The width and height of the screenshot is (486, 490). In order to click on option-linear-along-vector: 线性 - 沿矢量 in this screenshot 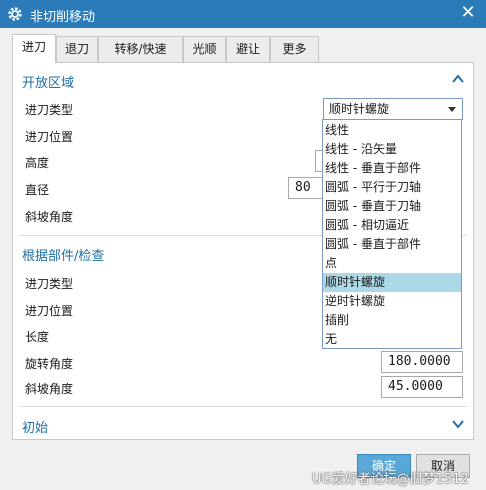, I will do `click(392, 149)`.